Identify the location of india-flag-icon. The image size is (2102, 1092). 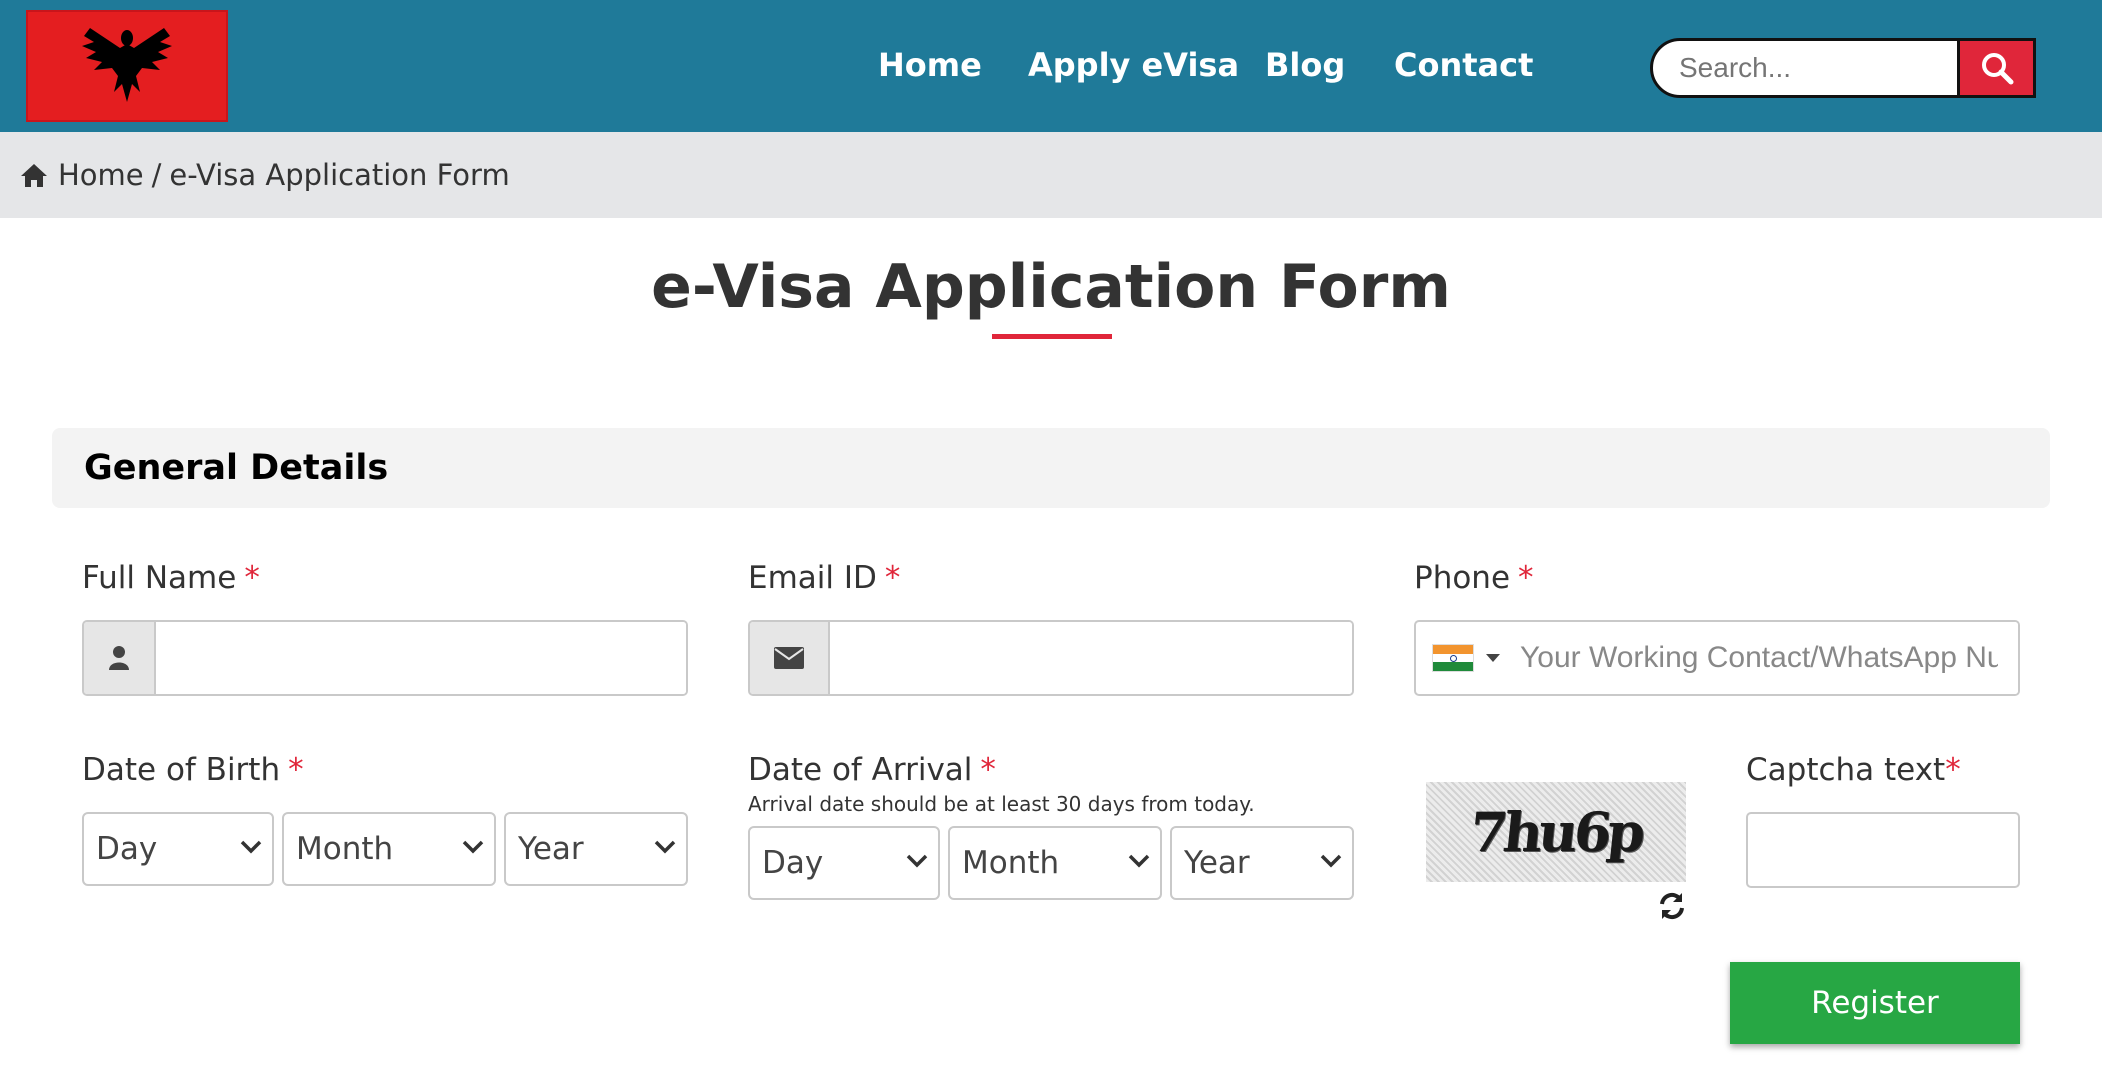
(1453, 658).